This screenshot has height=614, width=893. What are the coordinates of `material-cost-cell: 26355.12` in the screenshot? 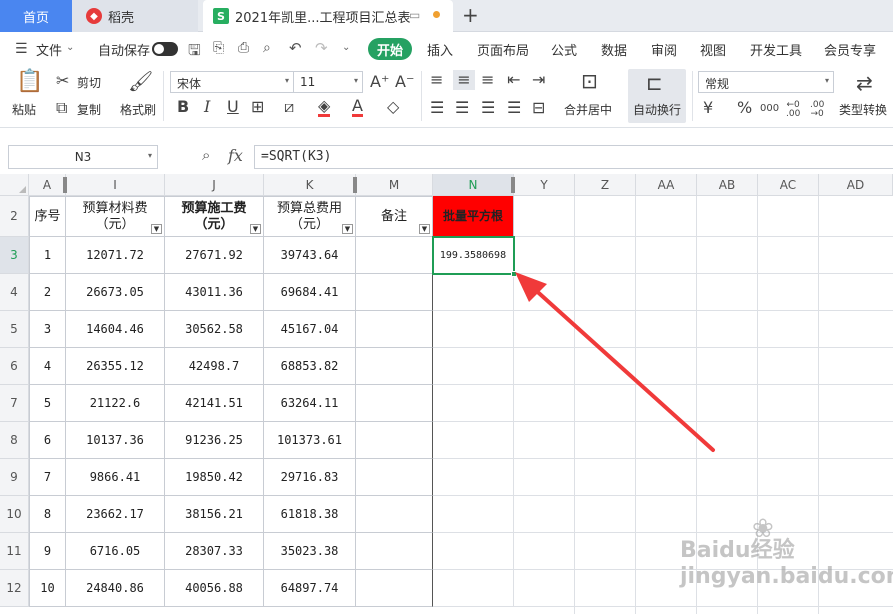 It's located at (115, 366).